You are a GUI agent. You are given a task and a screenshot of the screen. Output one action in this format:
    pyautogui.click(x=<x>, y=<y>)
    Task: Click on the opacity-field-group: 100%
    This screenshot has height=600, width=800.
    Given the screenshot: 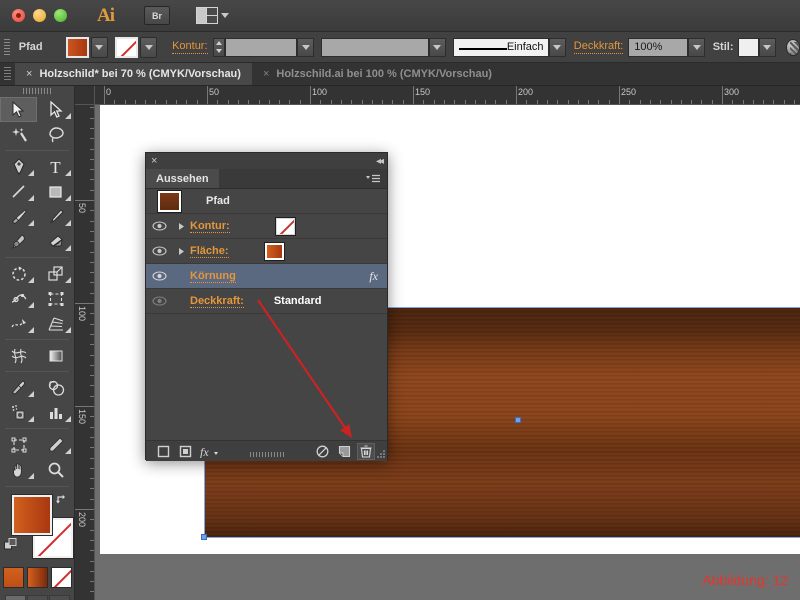 What is the action you would take?
    pyautogui.click(x=667, y=47)
    